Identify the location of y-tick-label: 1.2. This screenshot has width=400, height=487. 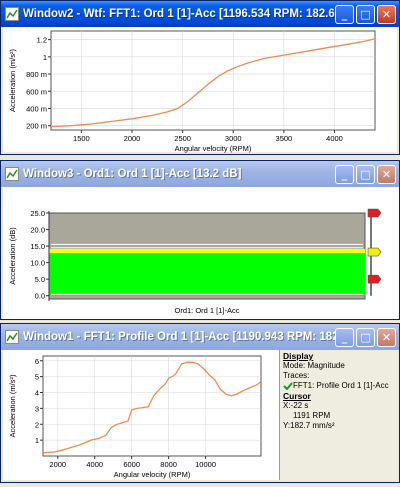
(42, 40).